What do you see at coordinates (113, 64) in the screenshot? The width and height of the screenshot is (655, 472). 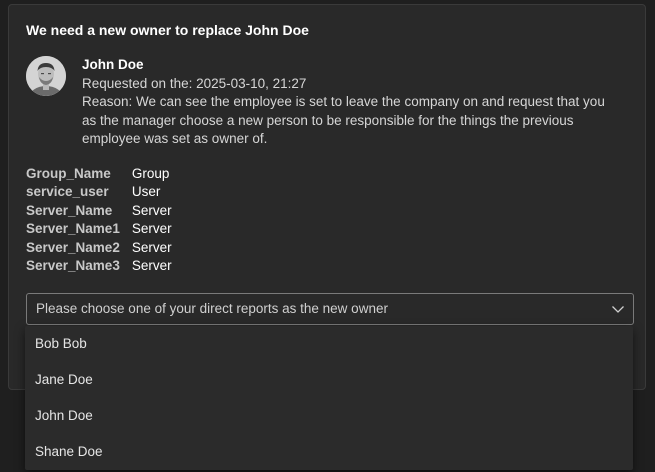 I see `requester-name: John Doe` at bounding box center [113, 64].